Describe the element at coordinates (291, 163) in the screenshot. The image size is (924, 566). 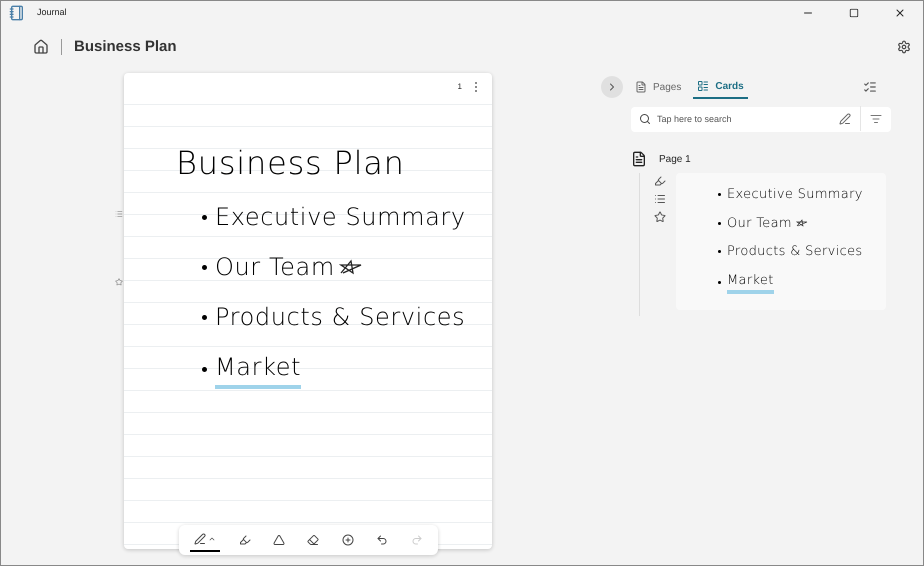
I see `handwritten-title: Business Plan` at that location.